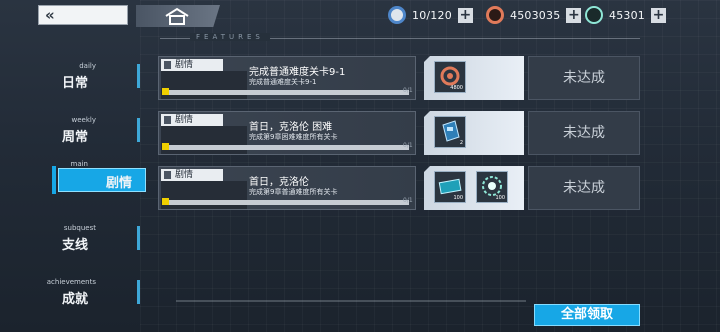 This screenshot has height=332, width=720. What do you see at coordinates (495, 15) in the screenshot?
I see `coin-gear-icon` at bounding box center [495, 15].